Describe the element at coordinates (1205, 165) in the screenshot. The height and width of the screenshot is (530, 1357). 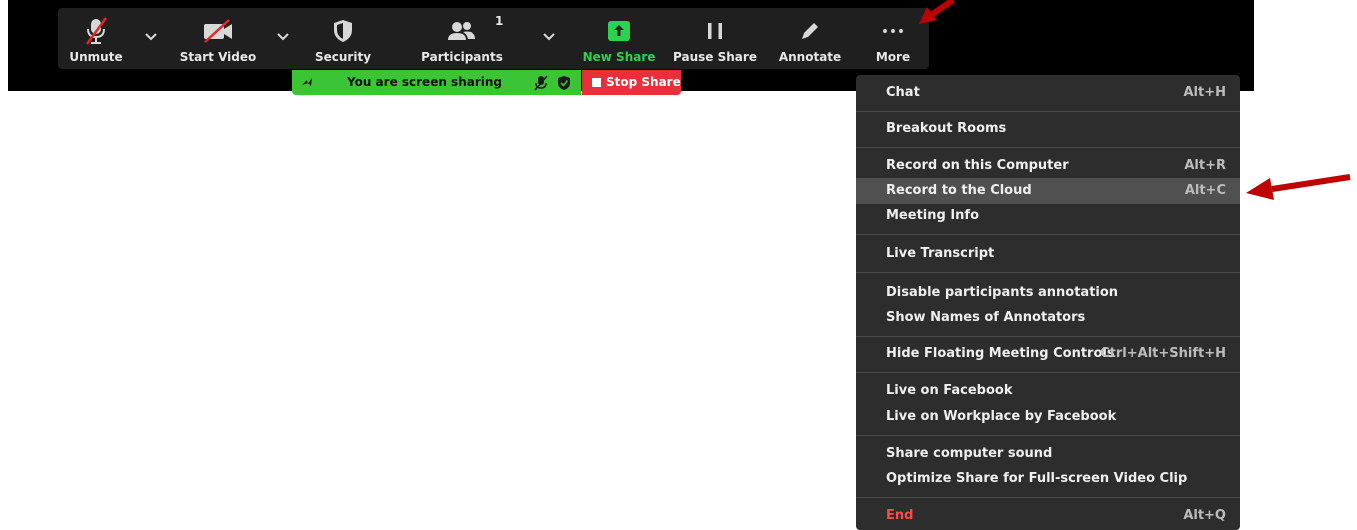
I see `menu-item-shortcut: Alt+R` at that location.